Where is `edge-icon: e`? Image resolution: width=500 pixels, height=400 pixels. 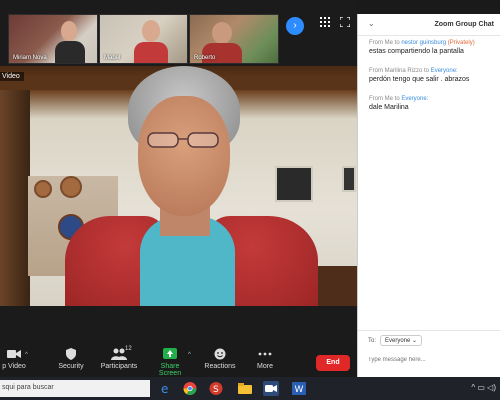 edge-icon: e is located at coordinates (166, 388).